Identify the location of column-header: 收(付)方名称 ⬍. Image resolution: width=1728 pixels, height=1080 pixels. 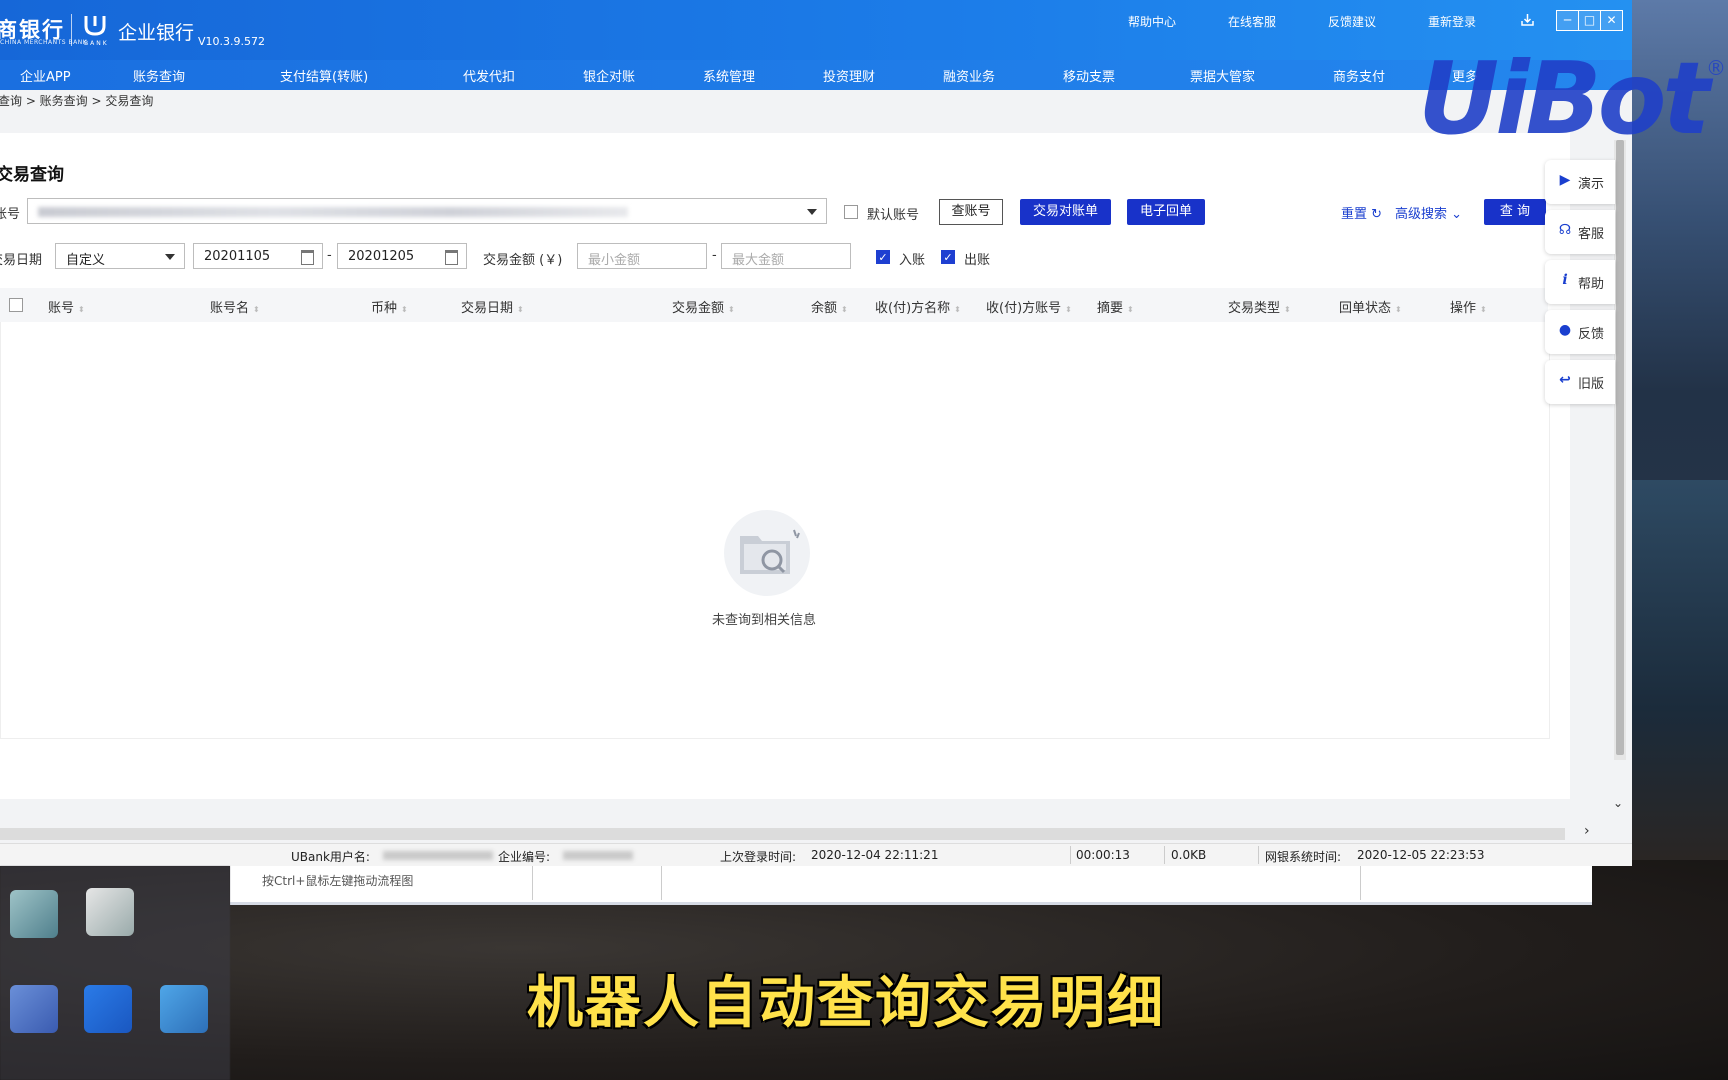
(918, 306).